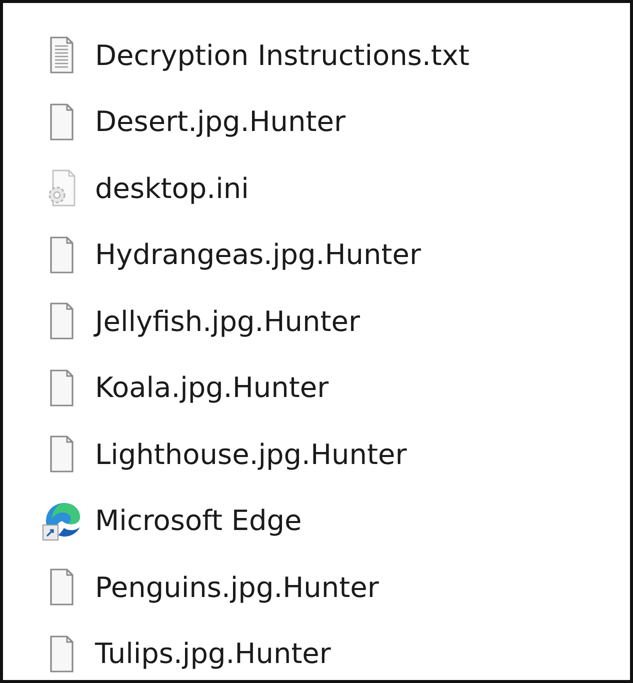 This screenshot has width=633, height=683. What do you see at coordinates (212, 387) in the screenshot?
I see `file-name: Koala.jpg.Hunter` at bounding box center [212, 387].